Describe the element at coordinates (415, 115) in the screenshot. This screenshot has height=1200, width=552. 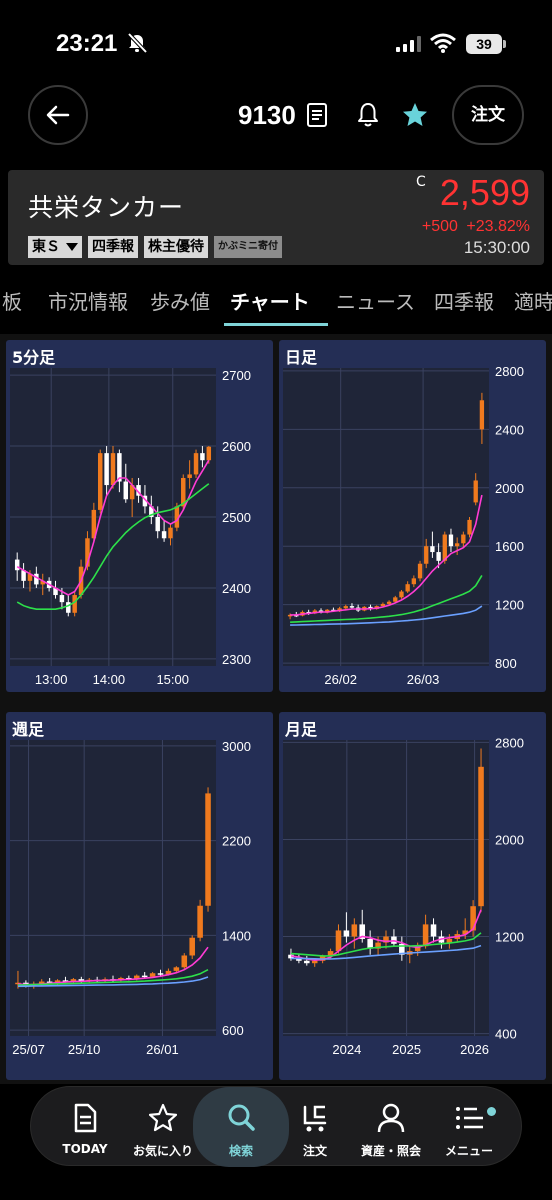
I see `star-icon` at that location.